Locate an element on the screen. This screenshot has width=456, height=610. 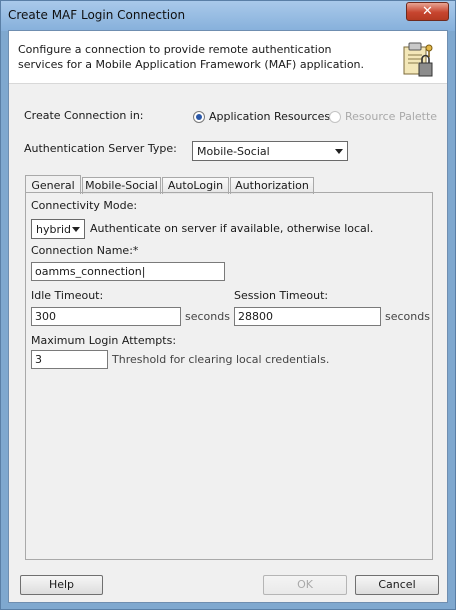
radio-application-resources is located at coordinates (199, 117).